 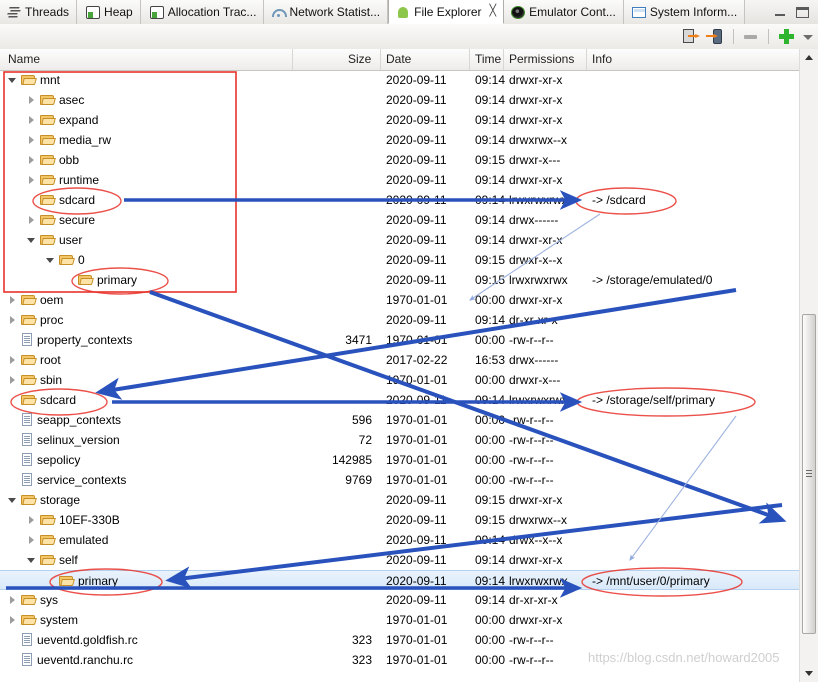 I want to click on close-icon: ╳, so click(x=493, y=11).